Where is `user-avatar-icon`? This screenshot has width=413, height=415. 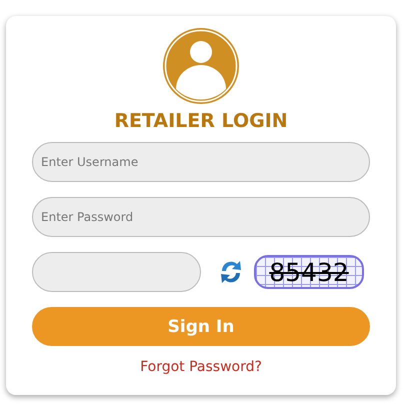 user-avatar-icon is located at coordinates (201, 66).